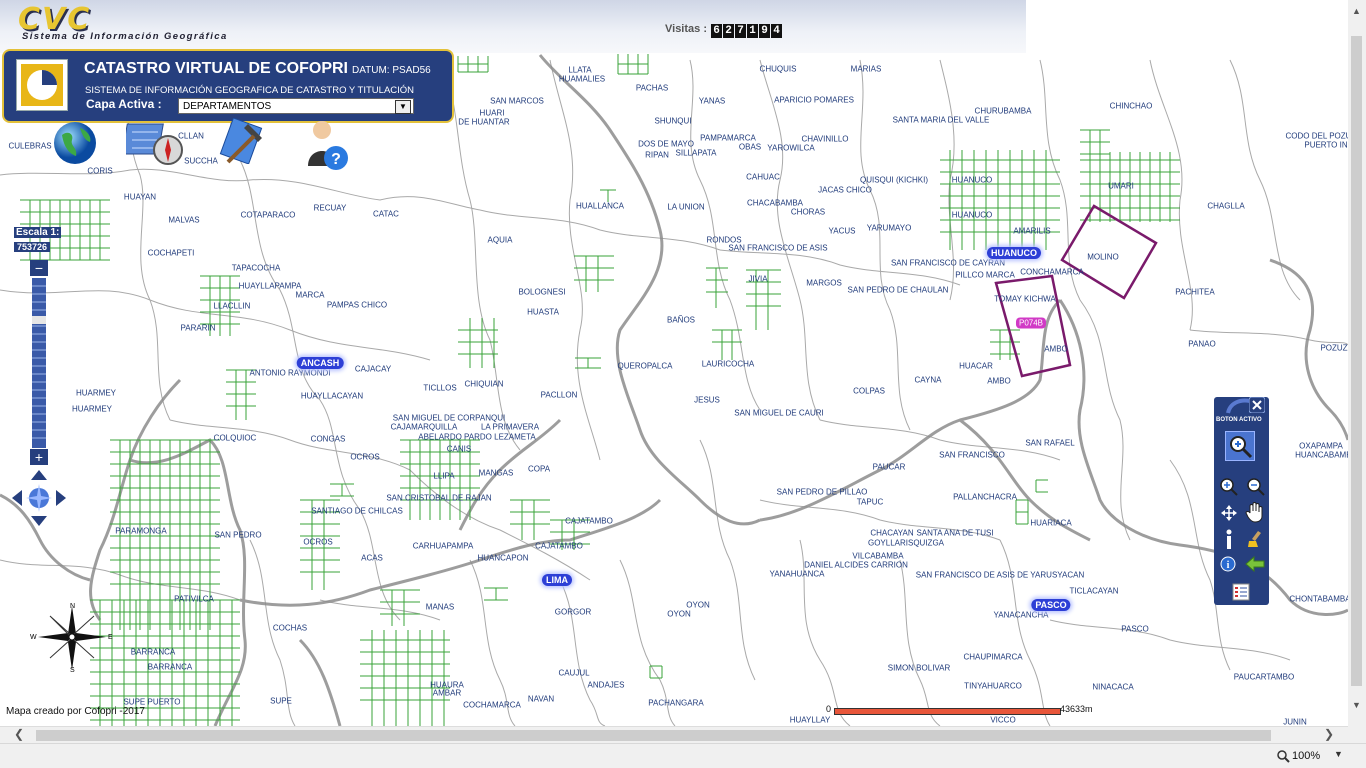  What do you see at coordinates (372, 558) in the screenshot?
I see `place-label: ACAS` at bounding box center [372, 558].